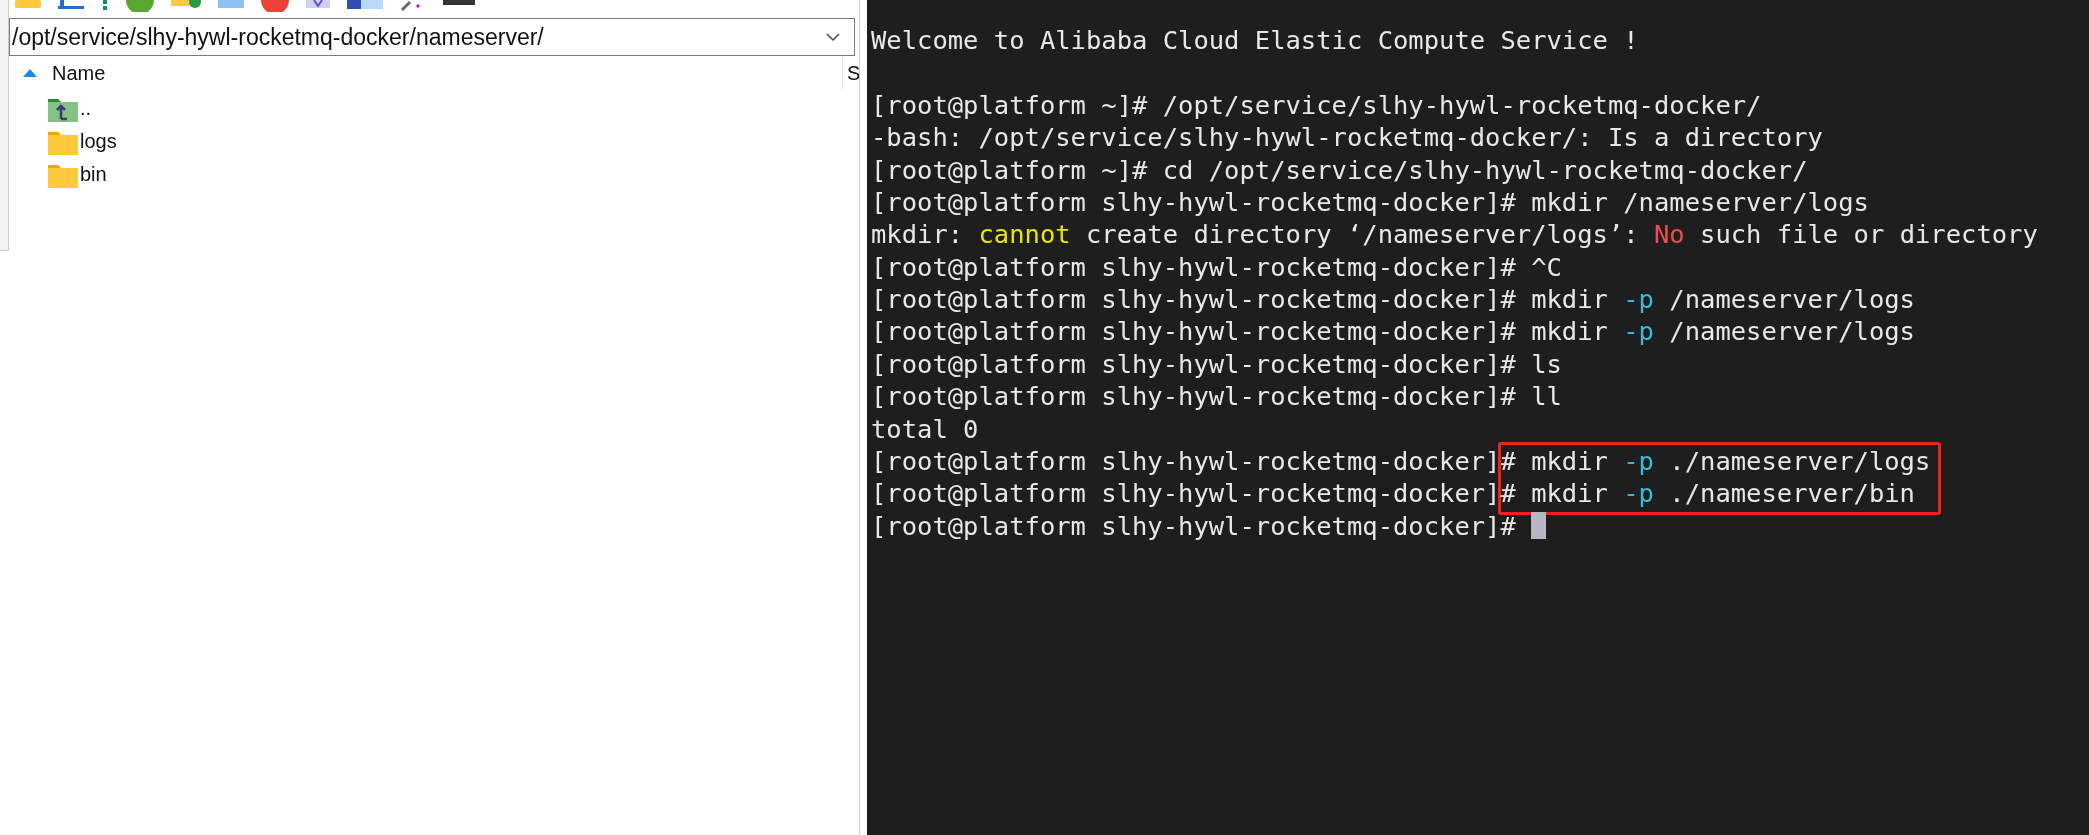 This screenshot has width=2089, height=835. Describe the element at coordinates (98, 141) in the screenshot. I see `file-name: logs` at that location.